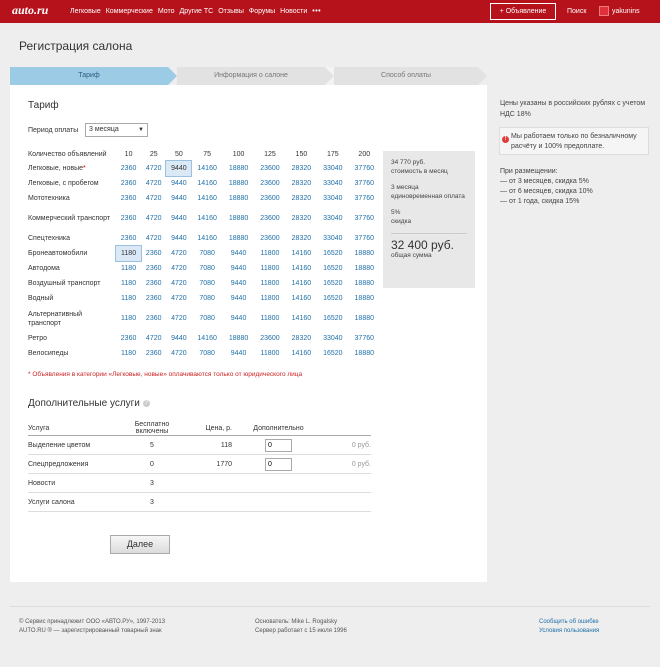  I want to click on step-payment-method: Способ оплаты, so click(406, 76).